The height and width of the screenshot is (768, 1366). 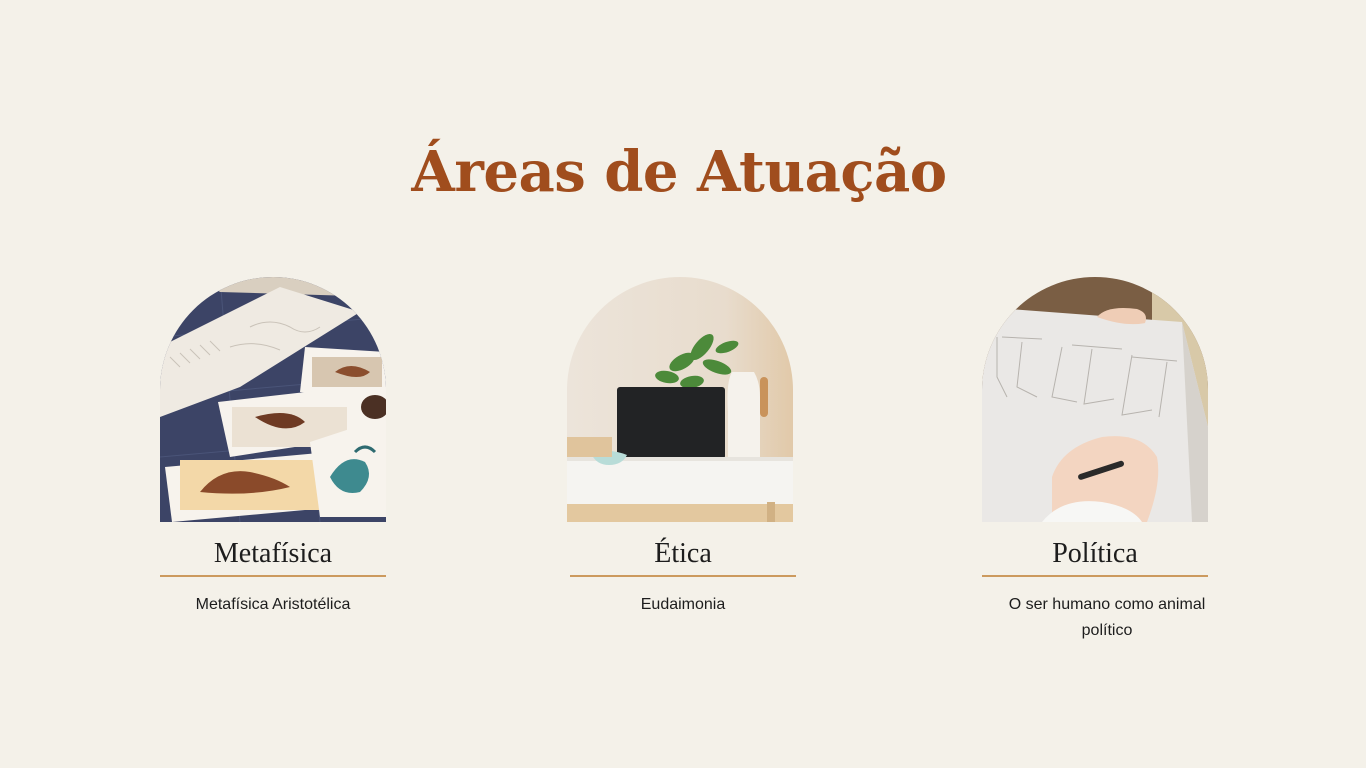 What do you see at coordinates (683, 553) in the screenshot?
I see `card-title: Ética` at bounding box center [683, 553].